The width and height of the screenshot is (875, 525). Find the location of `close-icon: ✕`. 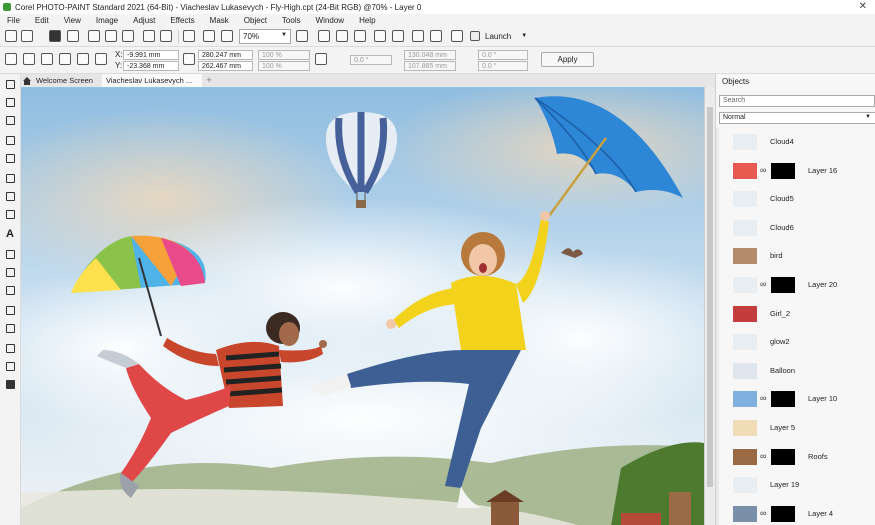

close-icon: ✕ is located at coordinates (863, 6).